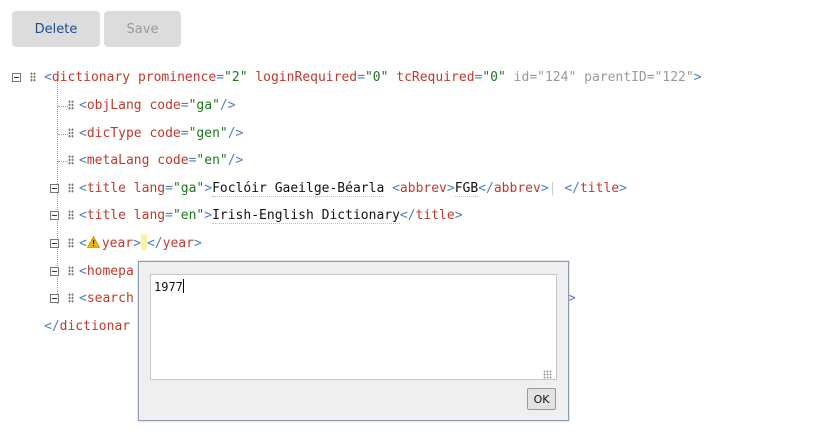  What do you see at coordinates (95, 326) in the screenshot?
I see `tag-name: dictionar` at bounding box center [95, 326].